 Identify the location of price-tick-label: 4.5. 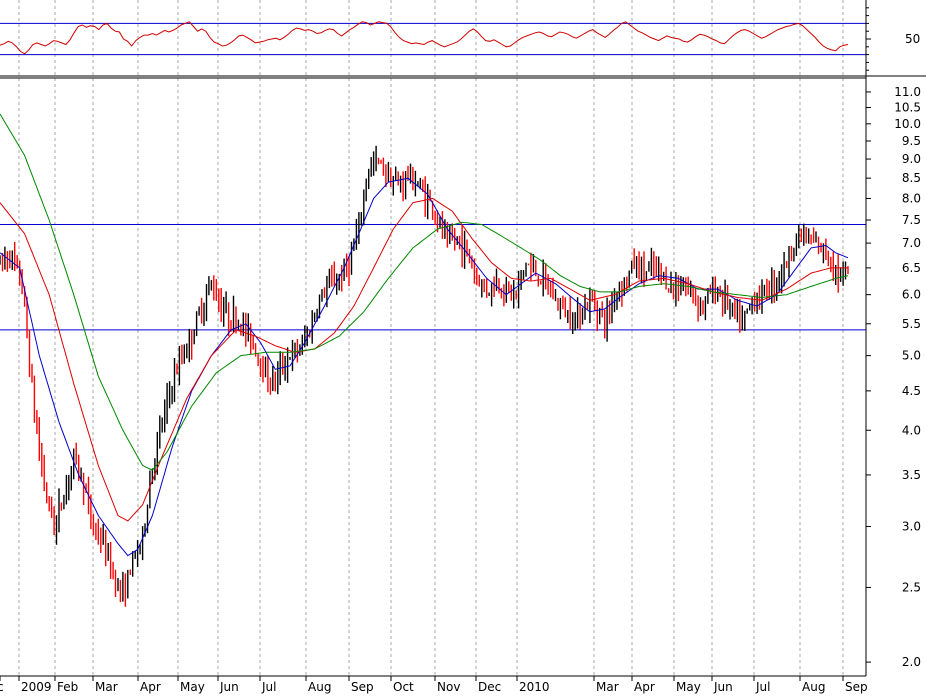
(911, 391).